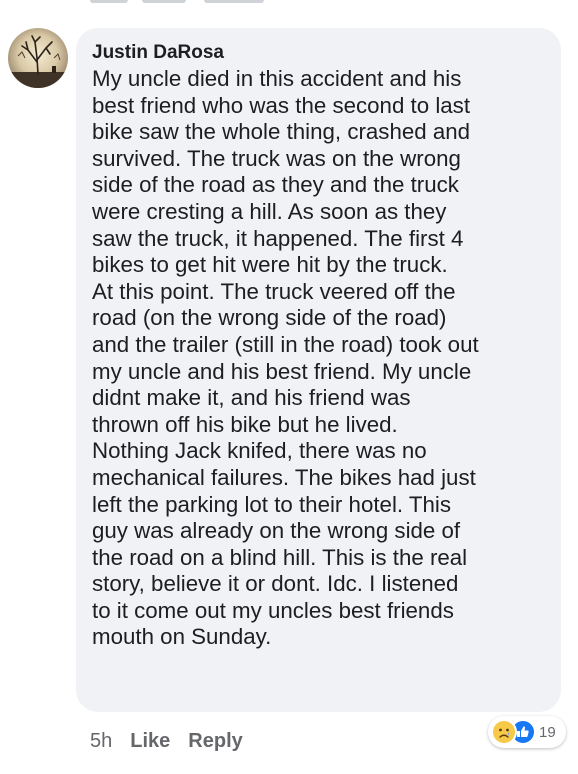 The height and width of the screenshot is (774, 578). What do you see at coordinates (319, 53) in the screenshot?
I see `comment-author-name: Justin DaRosa` at bounding box center [319, 53].